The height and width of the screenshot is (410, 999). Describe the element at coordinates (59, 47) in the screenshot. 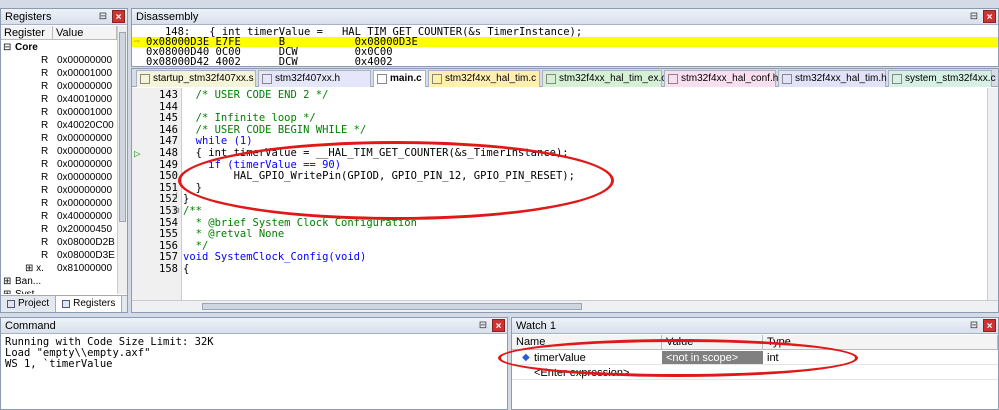

I see `register-group-core: ⊟ Core` at that location.